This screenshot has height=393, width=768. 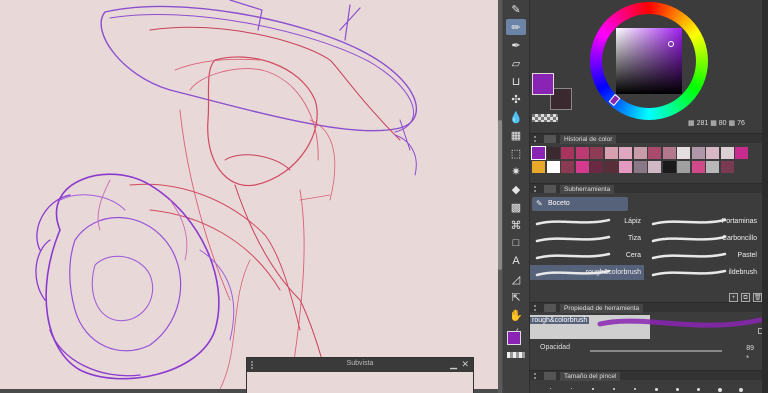 What do you see at coordinates (646, 307) in the screenshot?
I see `tool-property-header: Propiedad de herramienta` at bounding box center [646, 307].